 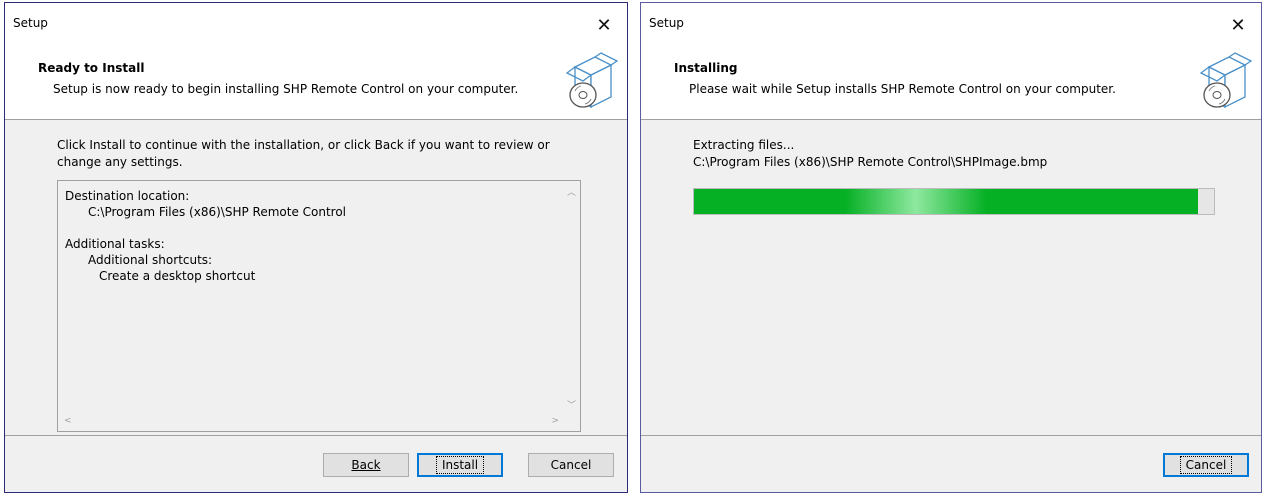 What do you see at coordinates (460, 465) in the screenshot?
I see `install-button: Install` at bounding box center [460, 465].